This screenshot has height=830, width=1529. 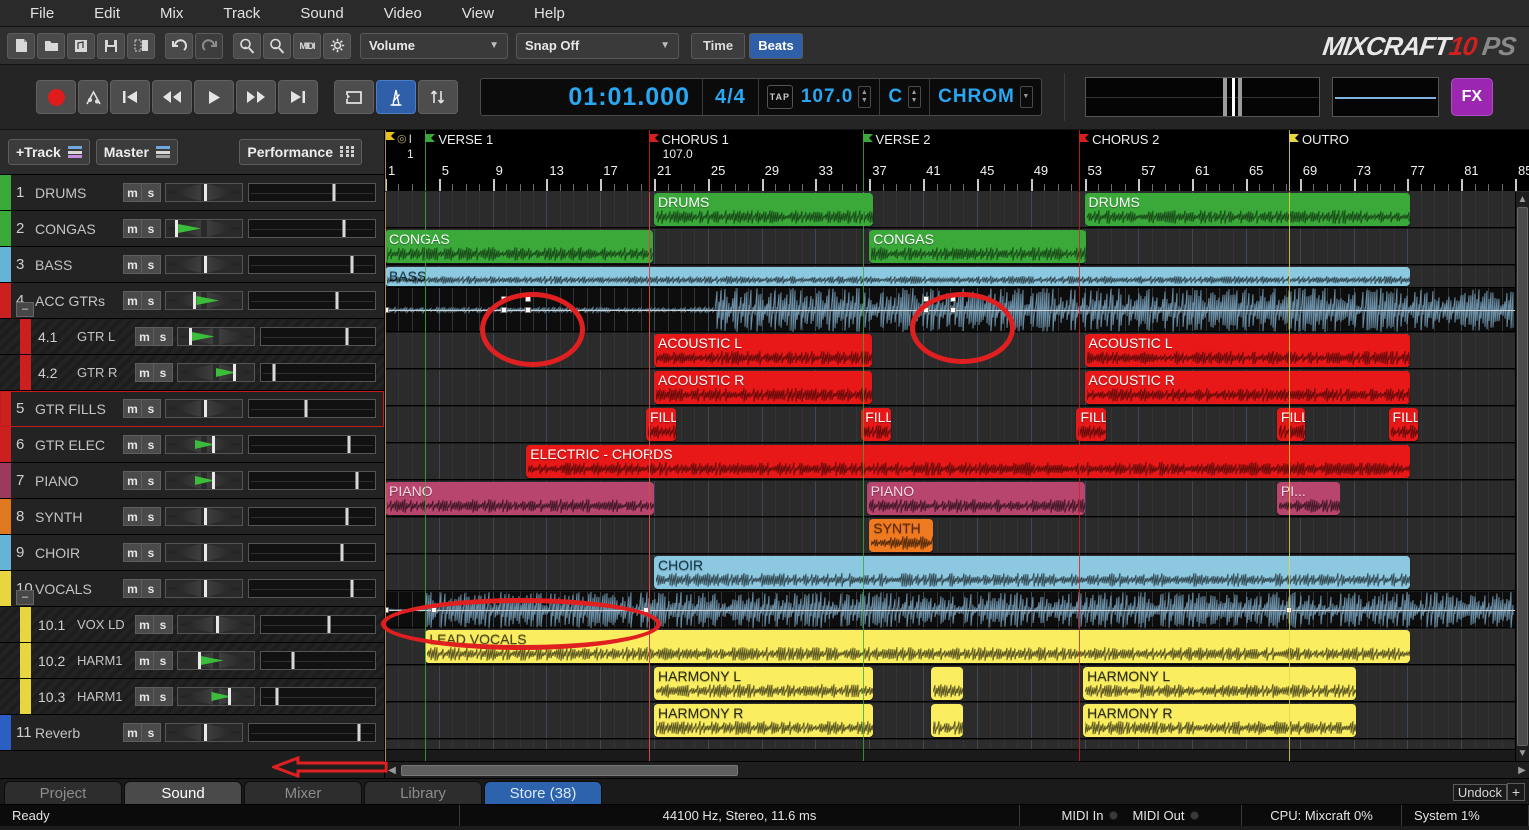 What do you see at coordinates (79, 445) in the screenshot?
I see `track-name: GTR ELEC` at bounding box center [79, 445].